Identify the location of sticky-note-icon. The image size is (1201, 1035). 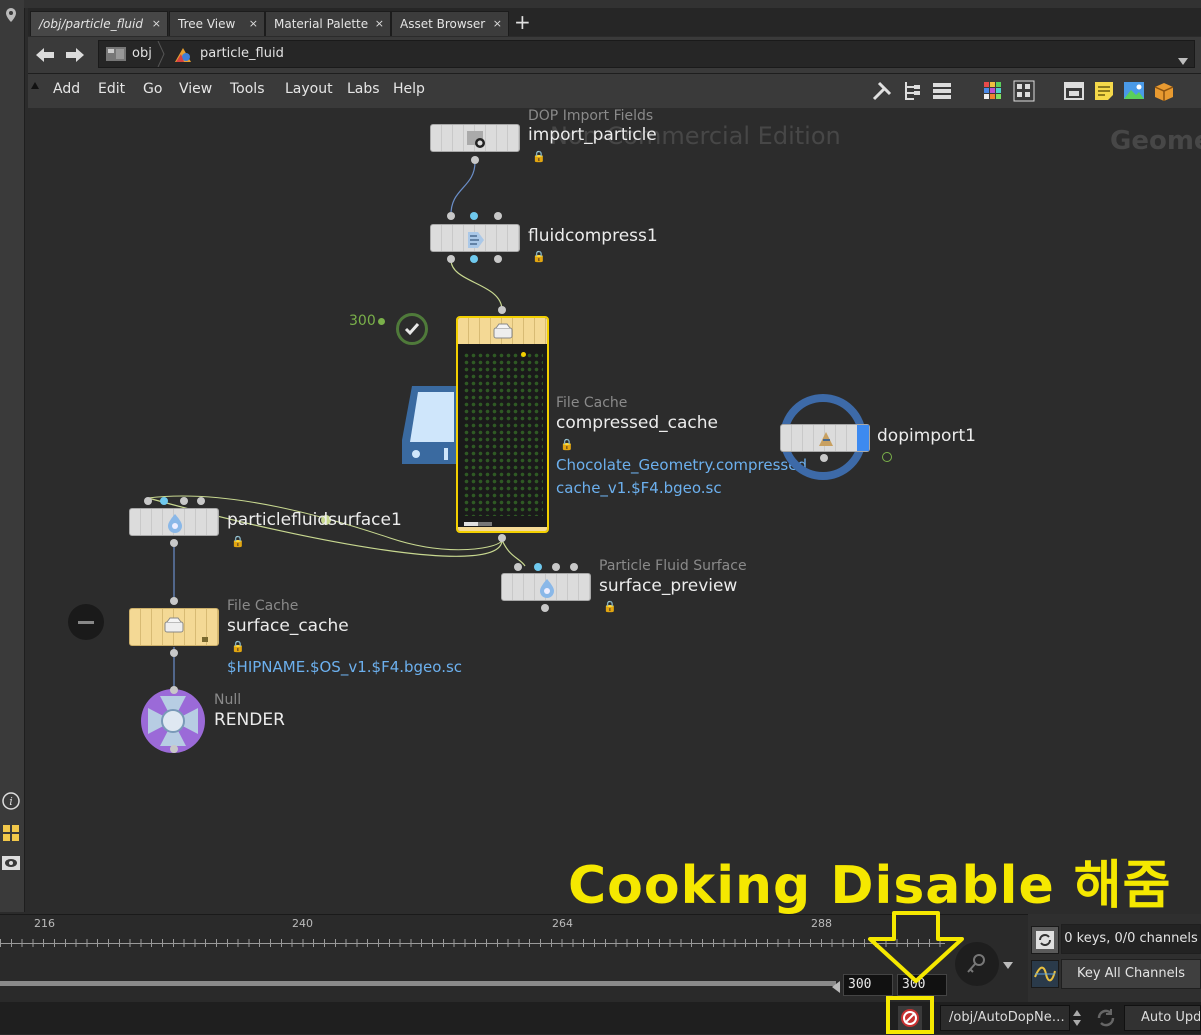
(1104, 93).